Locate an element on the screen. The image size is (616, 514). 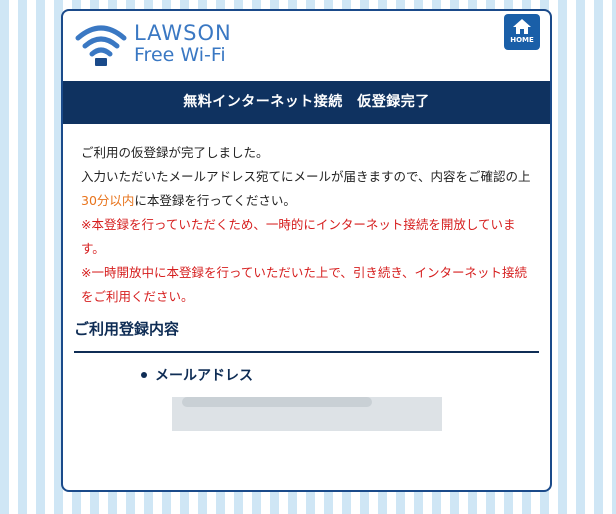
home-icon is located at coordinates (522, 26).